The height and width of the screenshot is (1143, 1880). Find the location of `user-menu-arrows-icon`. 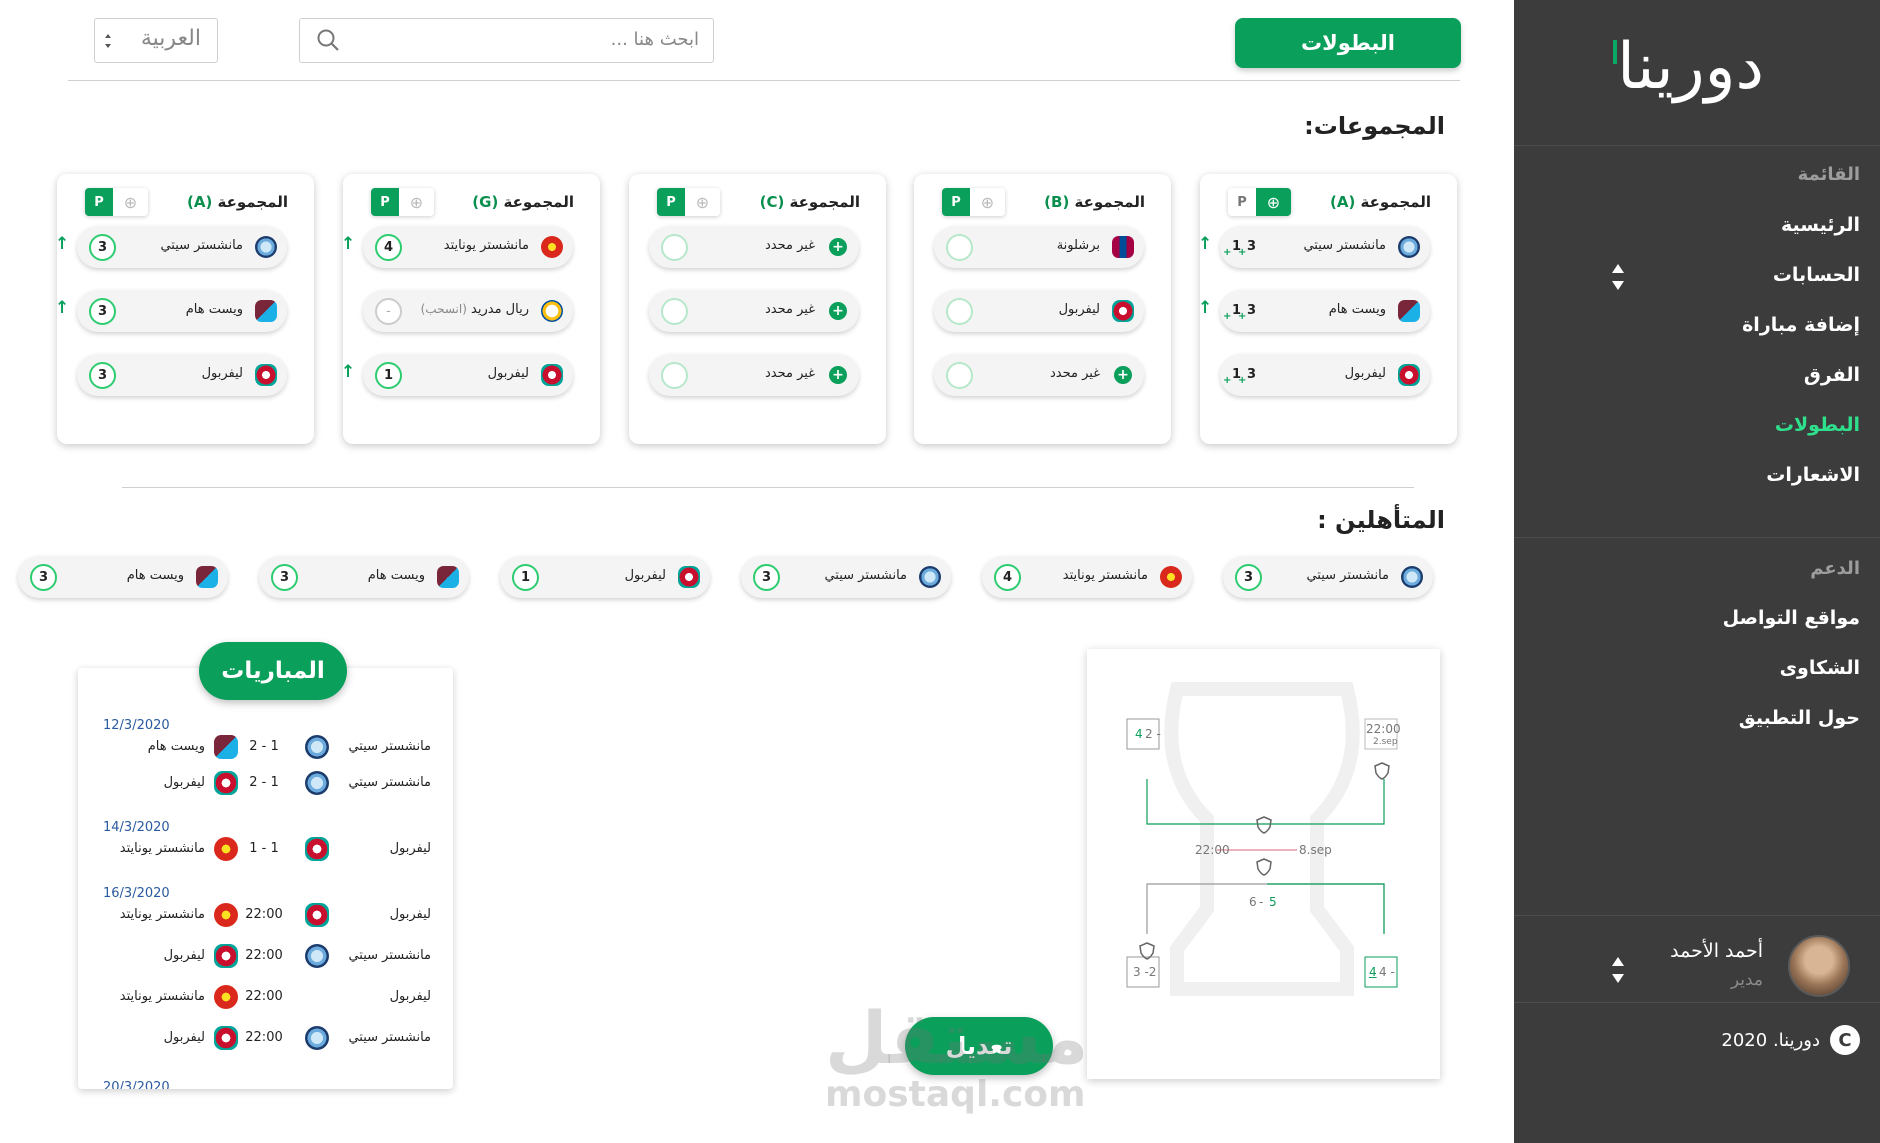

user-menu-arrows-icon is located at coordinates (1618, 970).